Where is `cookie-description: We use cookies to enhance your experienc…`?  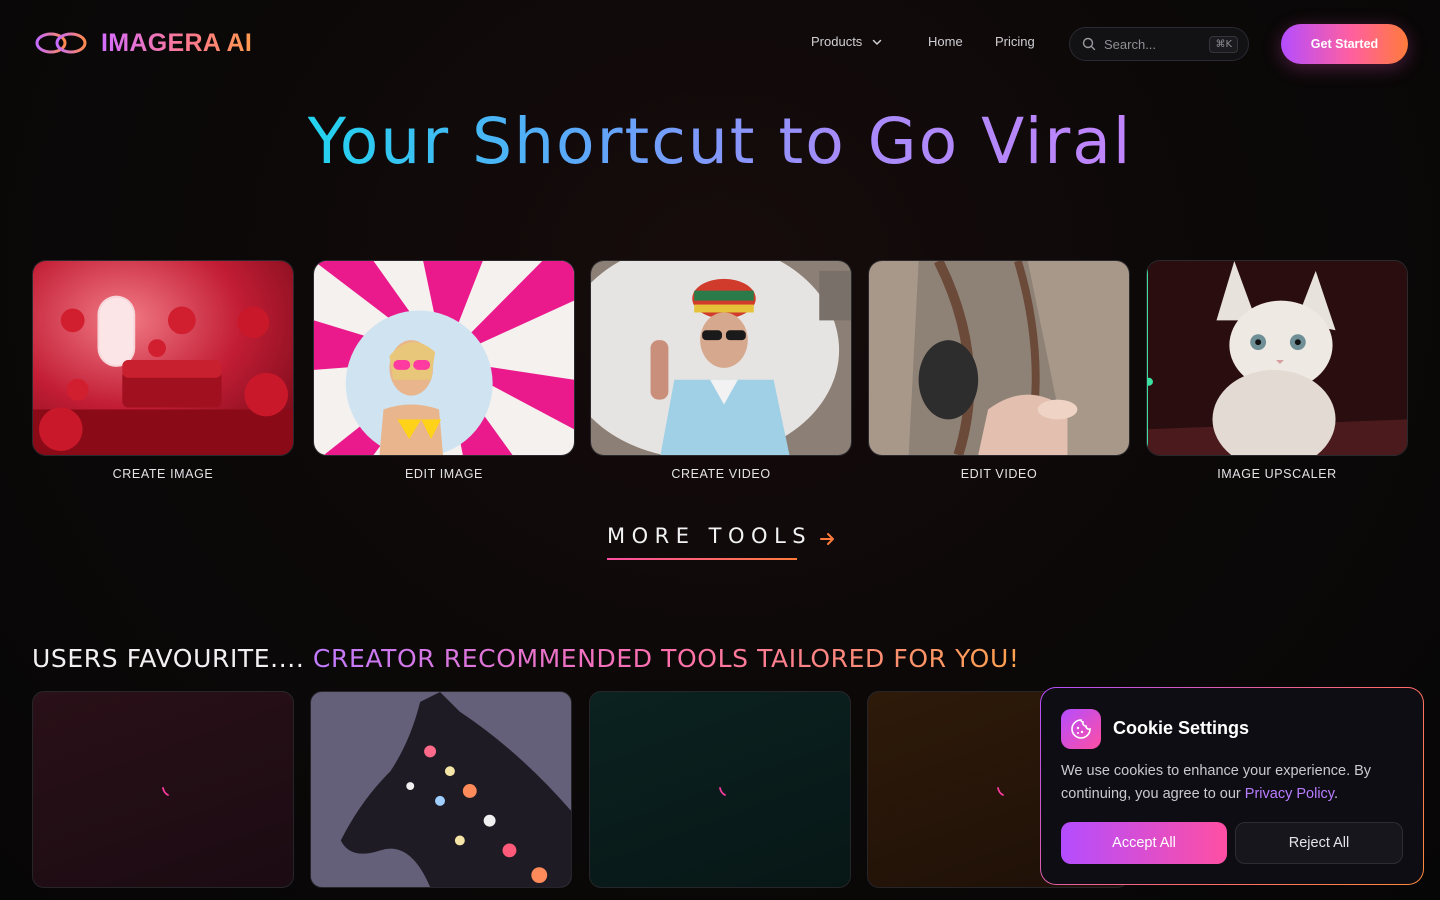 cookie-description: We use cookies to enhance your experienc… is located at coordinates (1236, 783).